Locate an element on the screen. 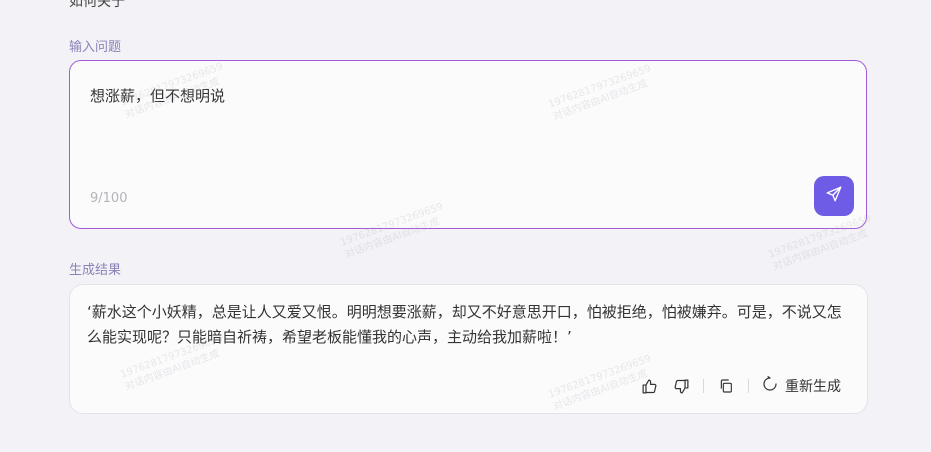 The image size is (931, 452). regenerate-button: 重新生成 is located at coordinates (801, 386).